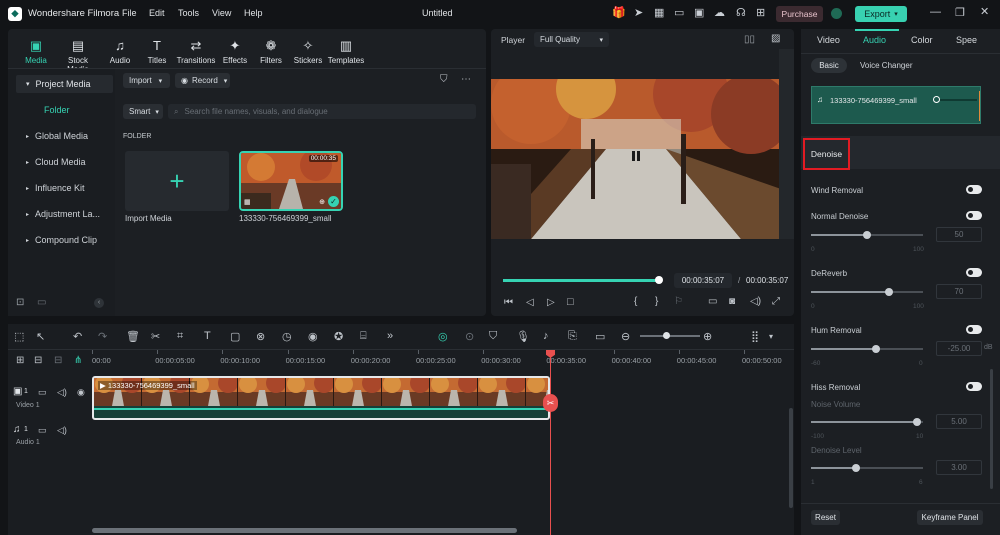  I want to click on microphone-icon: 🎙, so click(523, 336).